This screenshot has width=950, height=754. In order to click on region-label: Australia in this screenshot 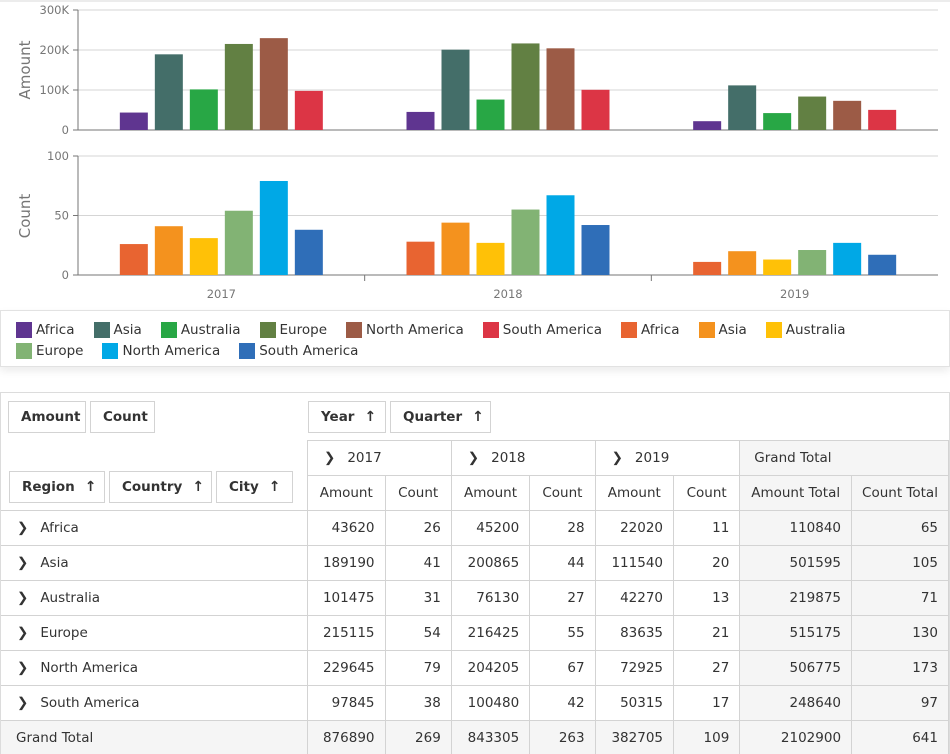, I will do `click(70, 598)`.